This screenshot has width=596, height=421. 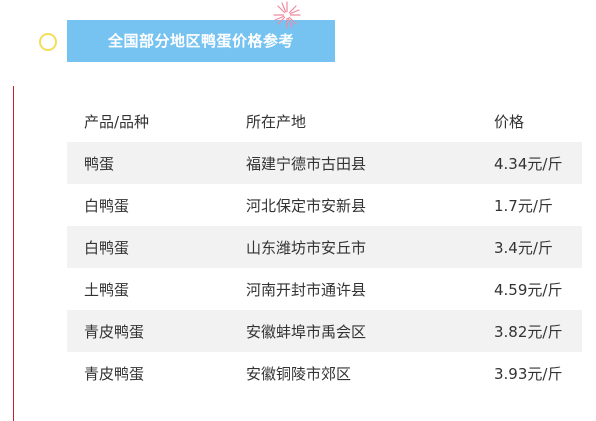 I want to click on table-row: 青皮鸭蛋 安徽铜陵市郊区 3.93元/斤, so click(x=324, y=373).